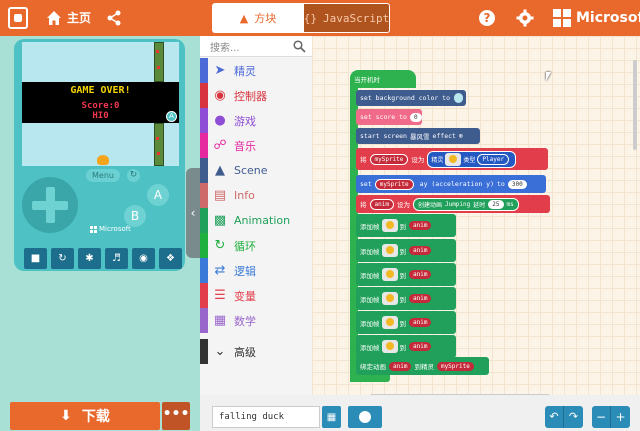 Image resolution: width=640 pixels, height=431 pixels. I want to click on debug-icon: ✱, so click(89, 258).